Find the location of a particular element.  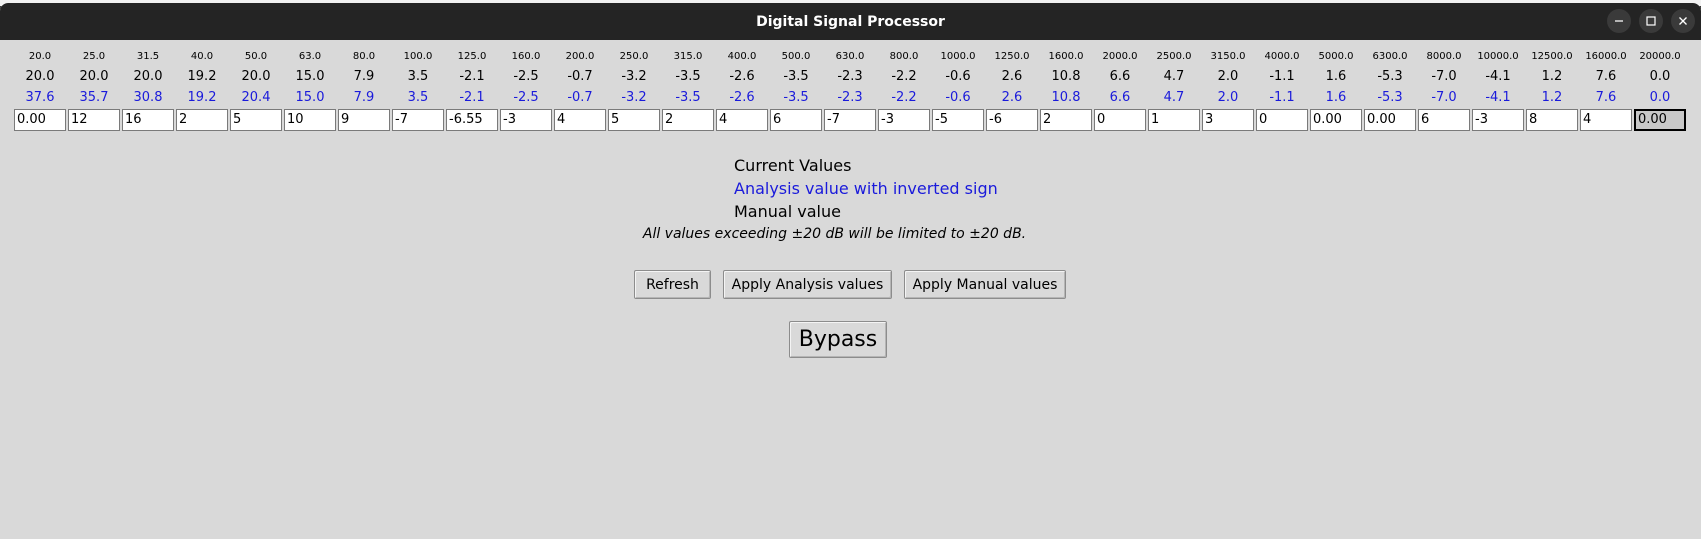

close-button is located at coordinates (1683, 21).